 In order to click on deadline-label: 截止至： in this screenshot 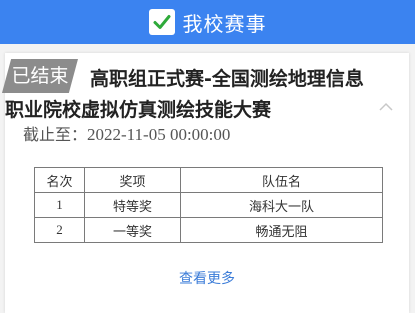, I will do `click(55, 134)`.